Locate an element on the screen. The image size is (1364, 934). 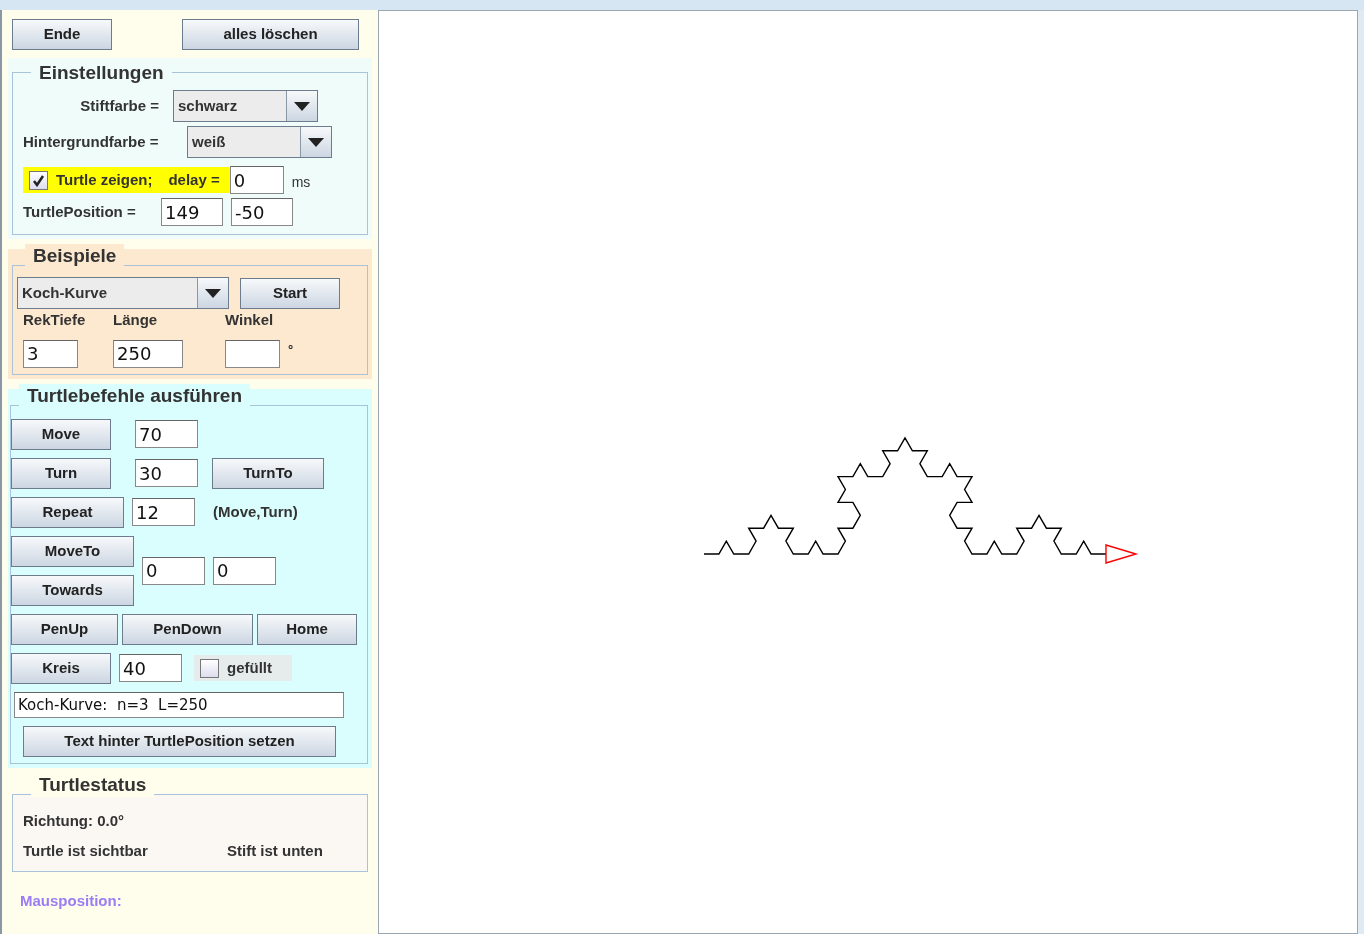
parameter-field: 250 is located at coordinates (148, 353).